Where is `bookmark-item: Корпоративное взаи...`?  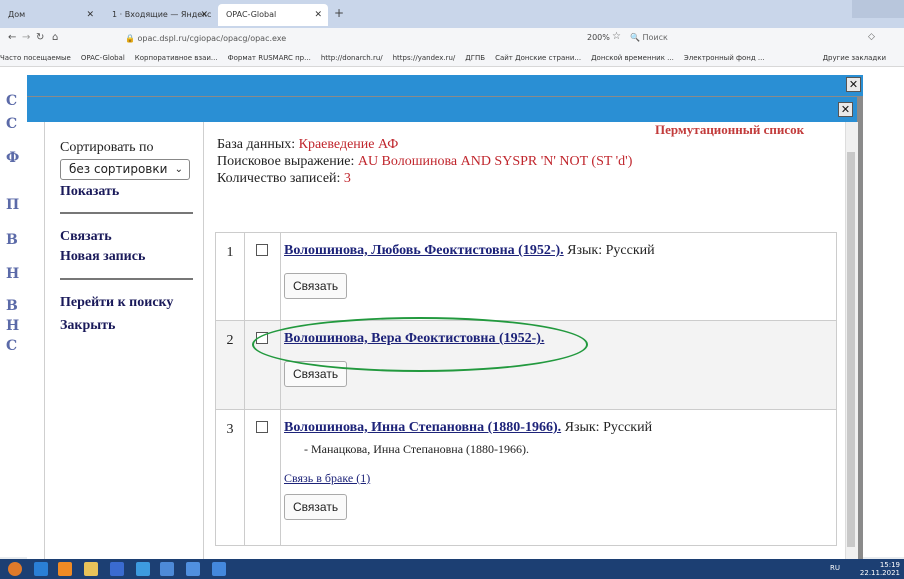
bookmark-item: Корпоративное взаи... is located at coordinates (176, 58).